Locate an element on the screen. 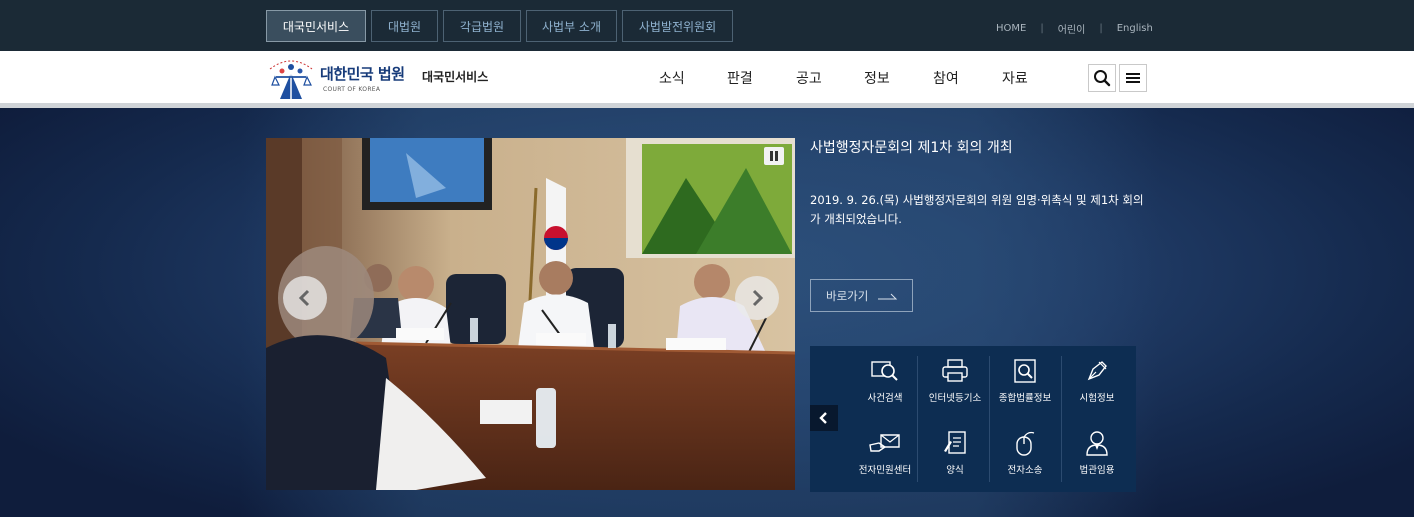 The width and height of the screenshot is (1414, 517). pen-nib-icon is located at coordinates (1097, 371).